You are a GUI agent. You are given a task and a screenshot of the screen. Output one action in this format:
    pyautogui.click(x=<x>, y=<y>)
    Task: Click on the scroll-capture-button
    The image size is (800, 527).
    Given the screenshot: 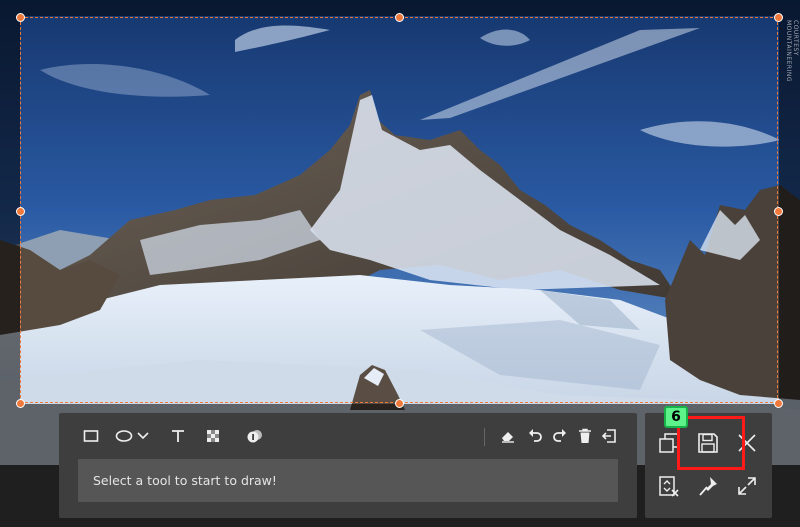 What is the action you would take?
    pyautogui.click(x=669, y=486)
    